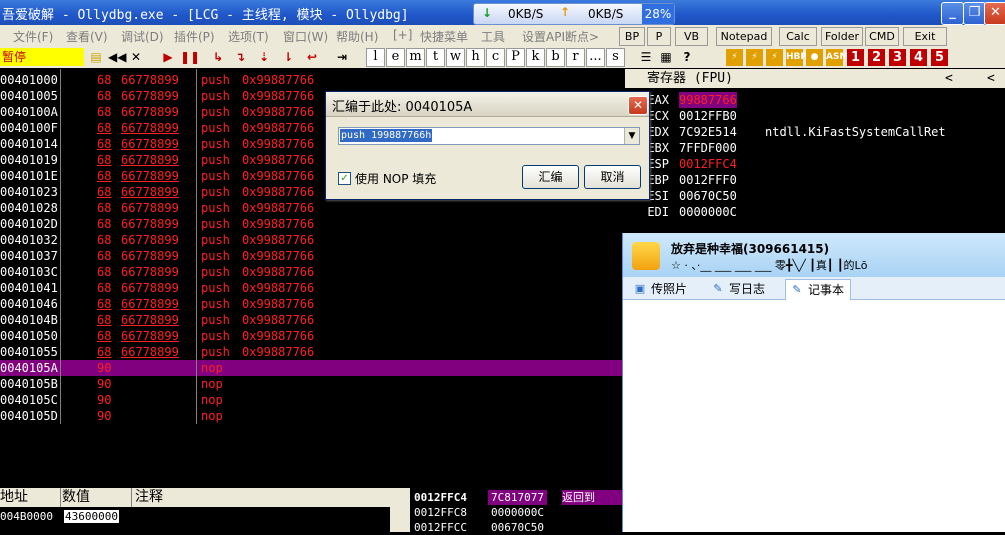 The width and height of the screenshot is (1005, 535). What do you see at coordinates (516, 497) in the screenshot?
I see `stack-row: 0012FFC4 7C817077 返回到` at bounding box center [516, 497].